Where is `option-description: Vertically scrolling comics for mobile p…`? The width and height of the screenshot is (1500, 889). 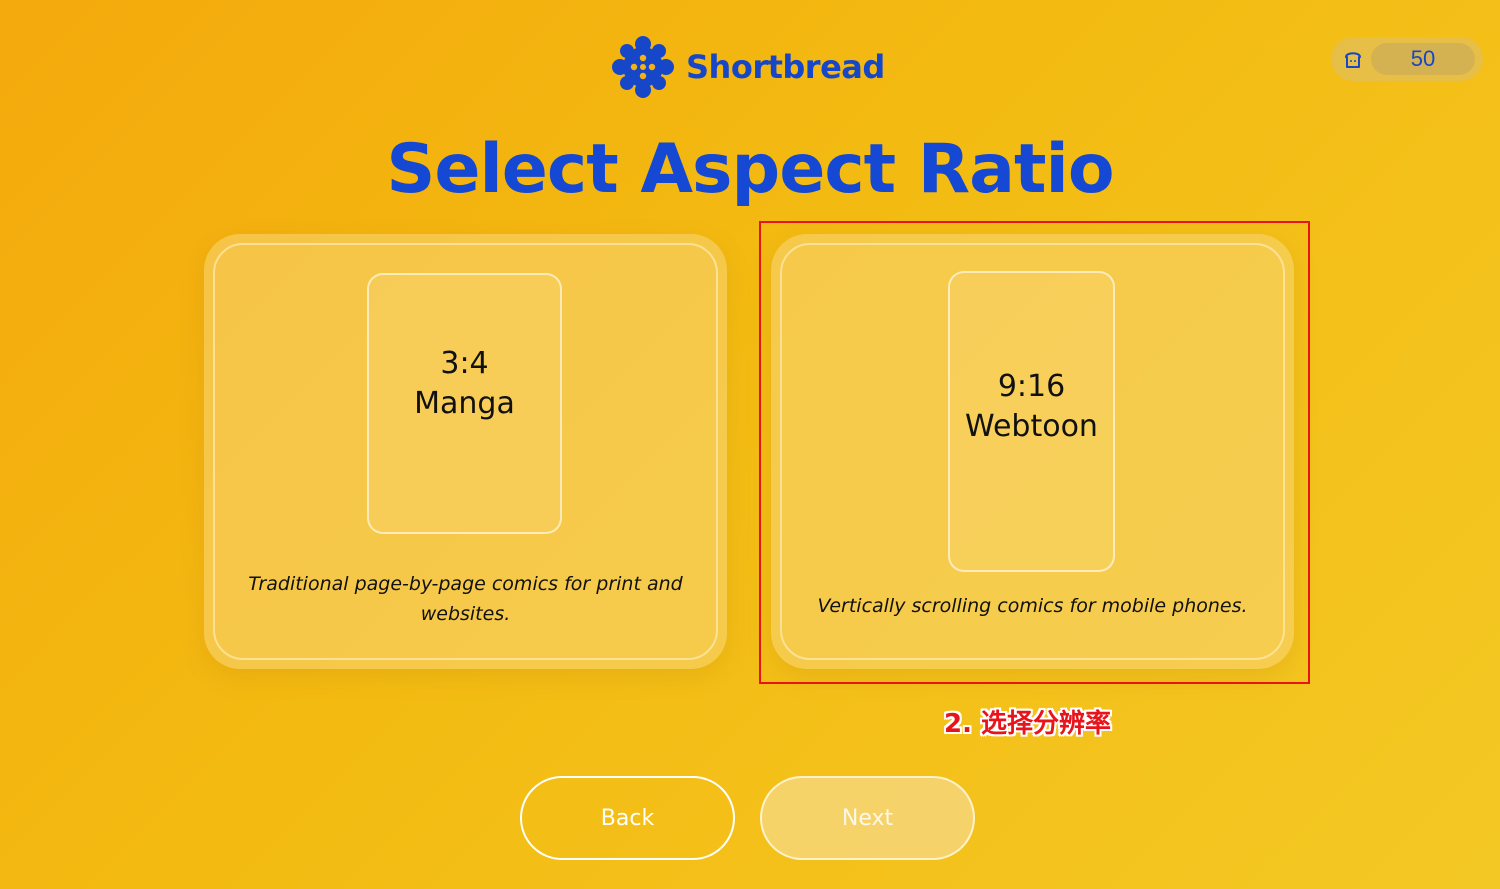 option-description: Vertically scrolling comics for mobile p… is located at coordinates (1032, 606).